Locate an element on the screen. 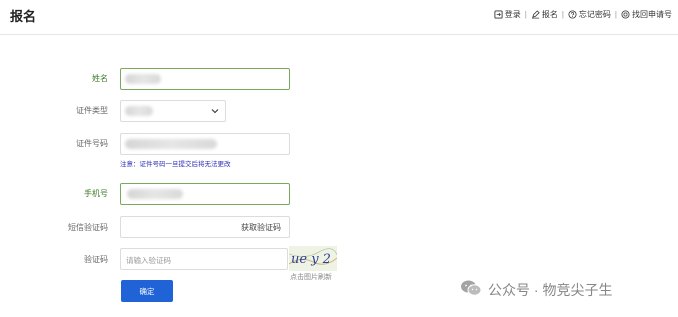 This screenshot has width=678, height=317. nav-forgot-password: 忘记密码 is located at coordinates (589, 14).